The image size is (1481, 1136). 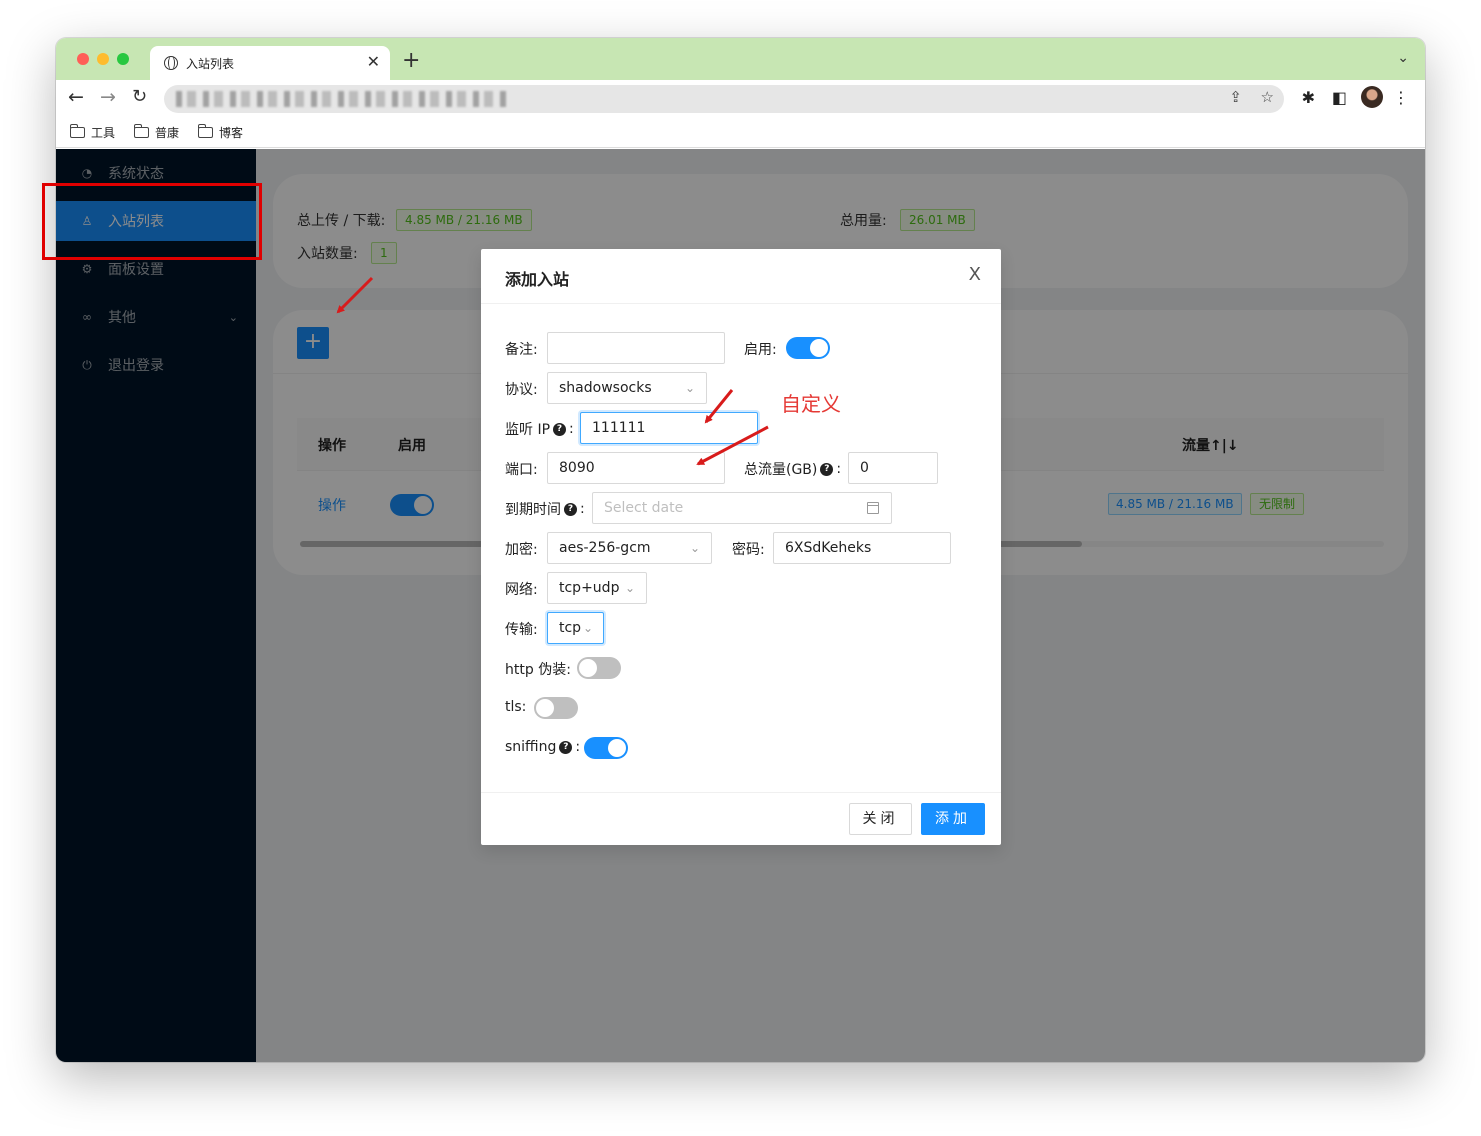 I want to click on annotation-arrows, so click(x=552, y=371).